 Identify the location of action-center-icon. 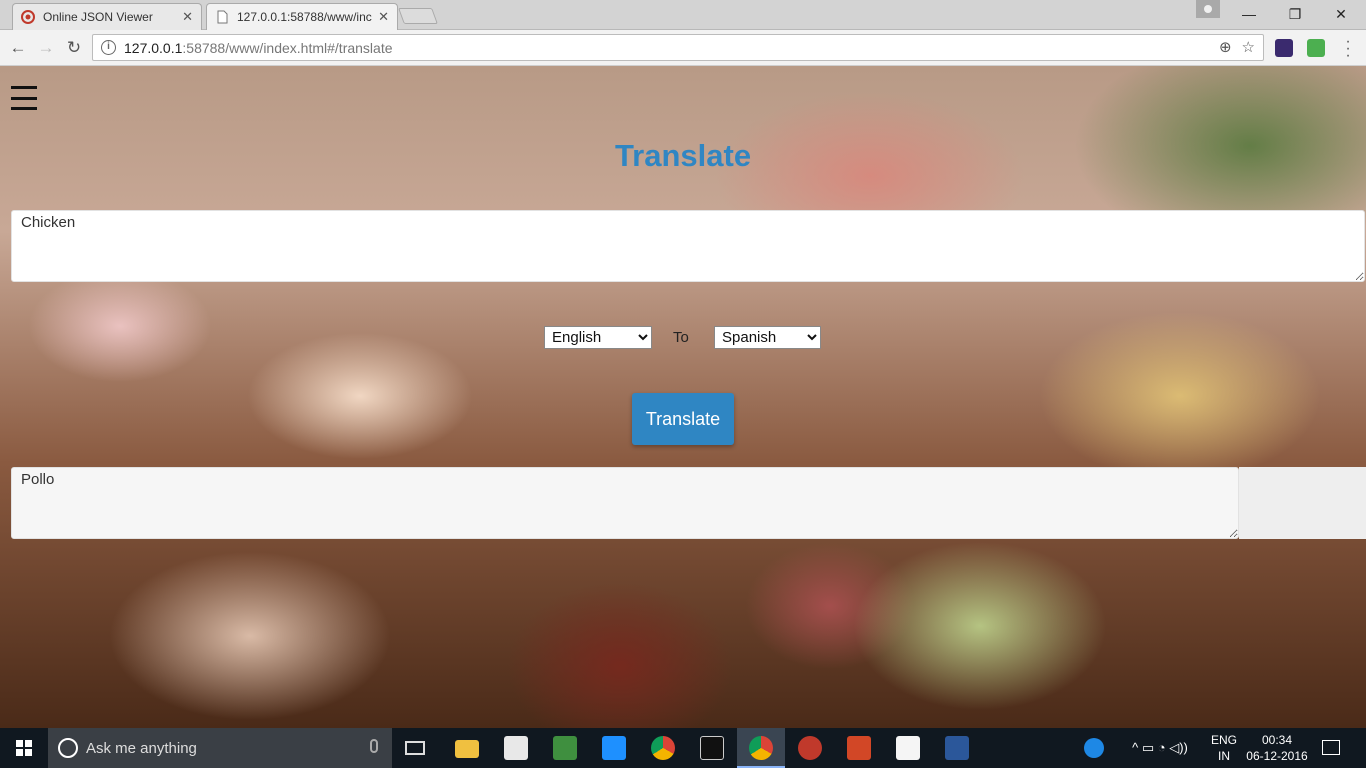
(1331, 747).